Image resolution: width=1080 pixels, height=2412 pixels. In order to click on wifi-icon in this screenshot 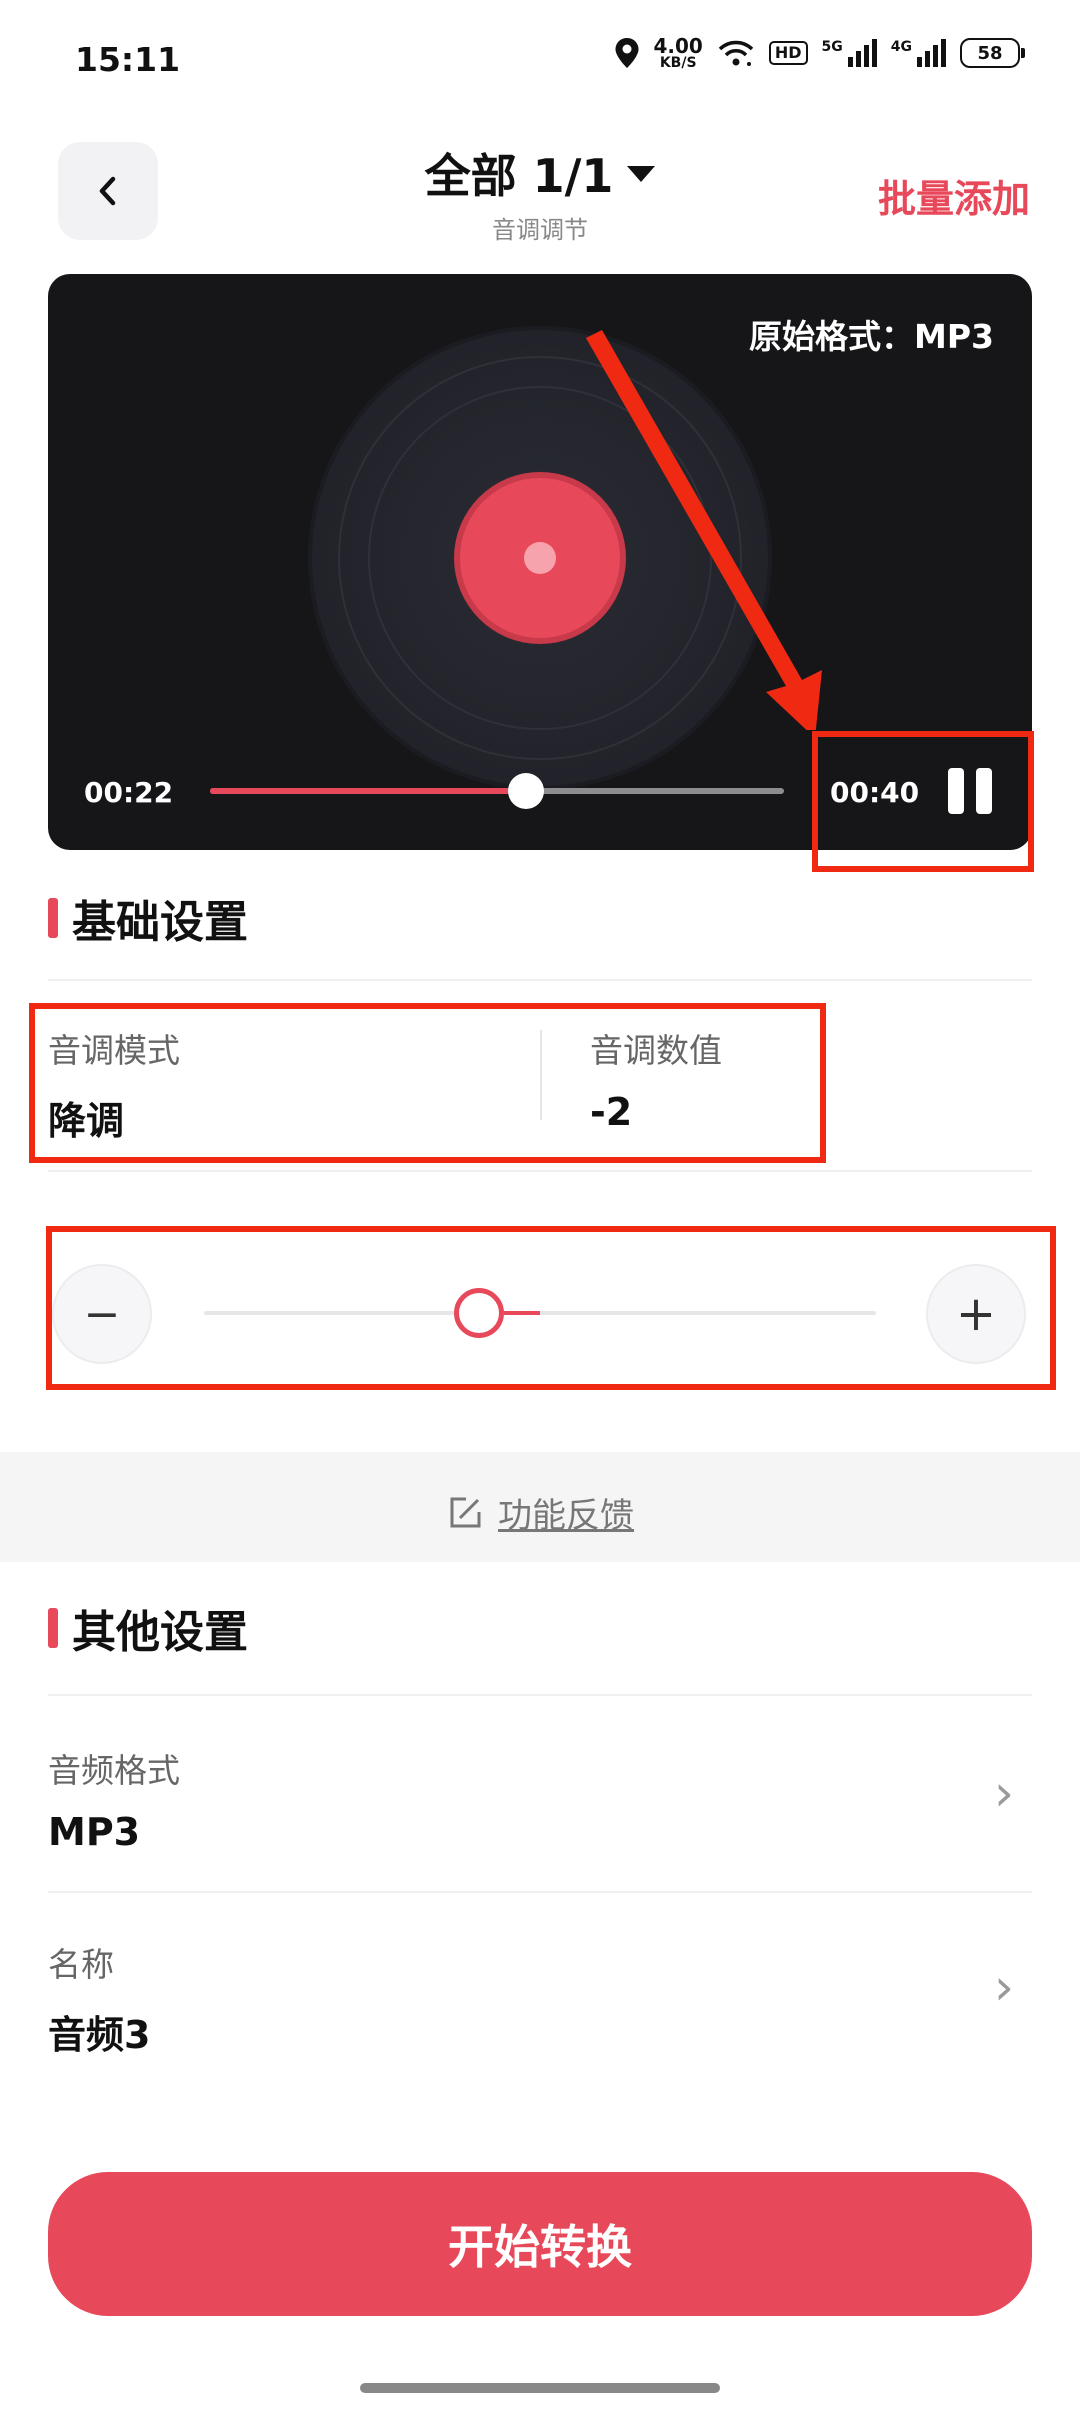, I will do `click(736, 53)`.